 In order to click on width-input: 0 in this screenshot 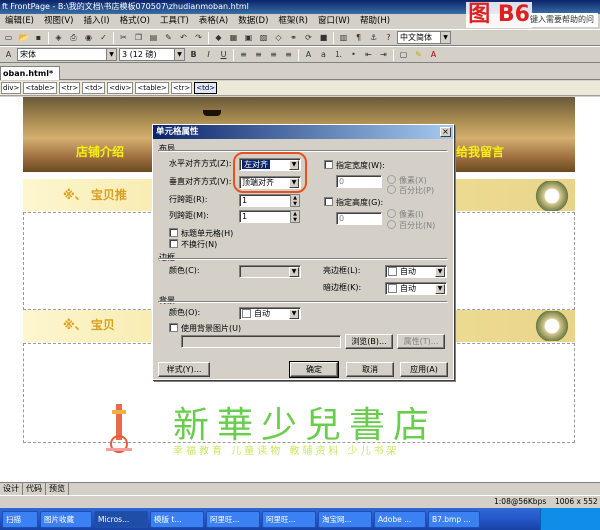, I will do `click(359, 181)`.